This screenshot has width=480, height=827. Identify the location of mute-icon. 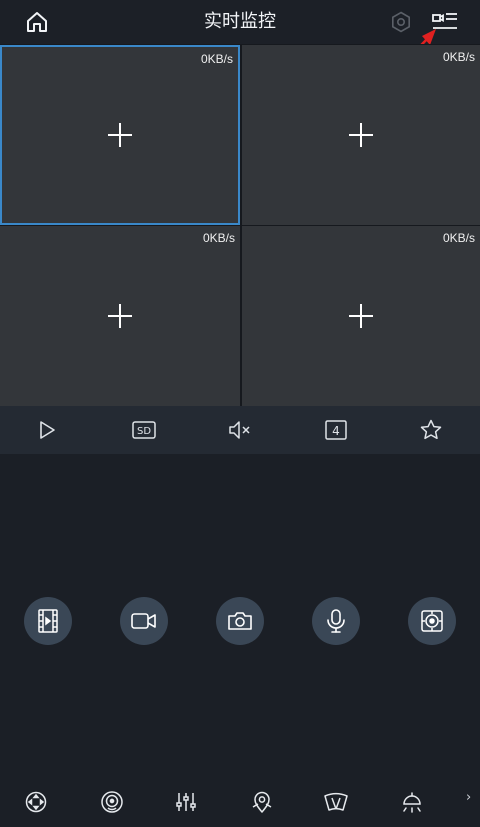
(240, 430).